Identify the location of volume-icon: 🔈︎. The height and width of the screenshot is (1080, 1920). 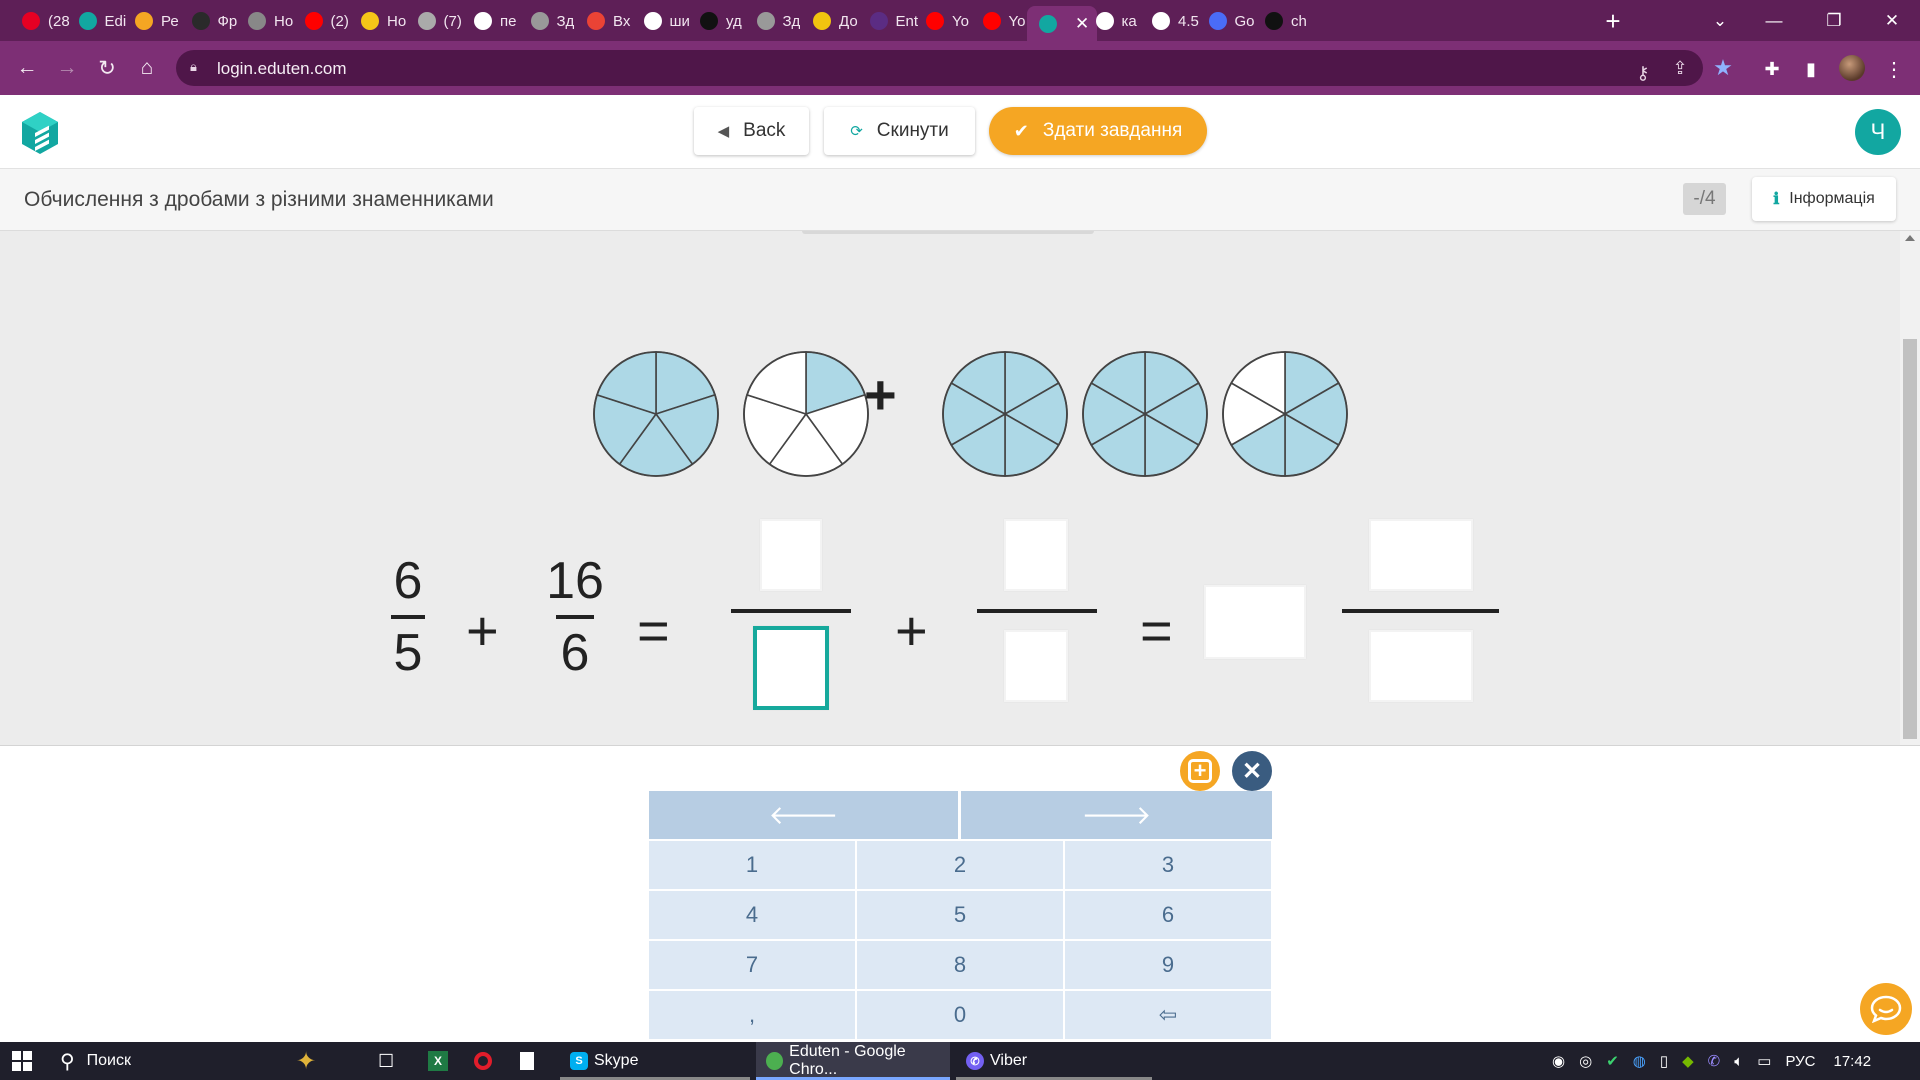
(1738, 1061).